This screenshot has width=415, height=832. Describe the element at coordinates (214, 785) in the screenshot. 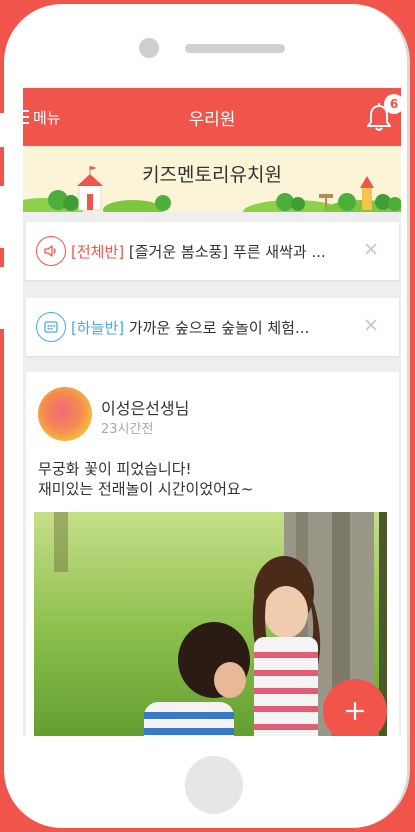

I see `phone-home-button` at that location.